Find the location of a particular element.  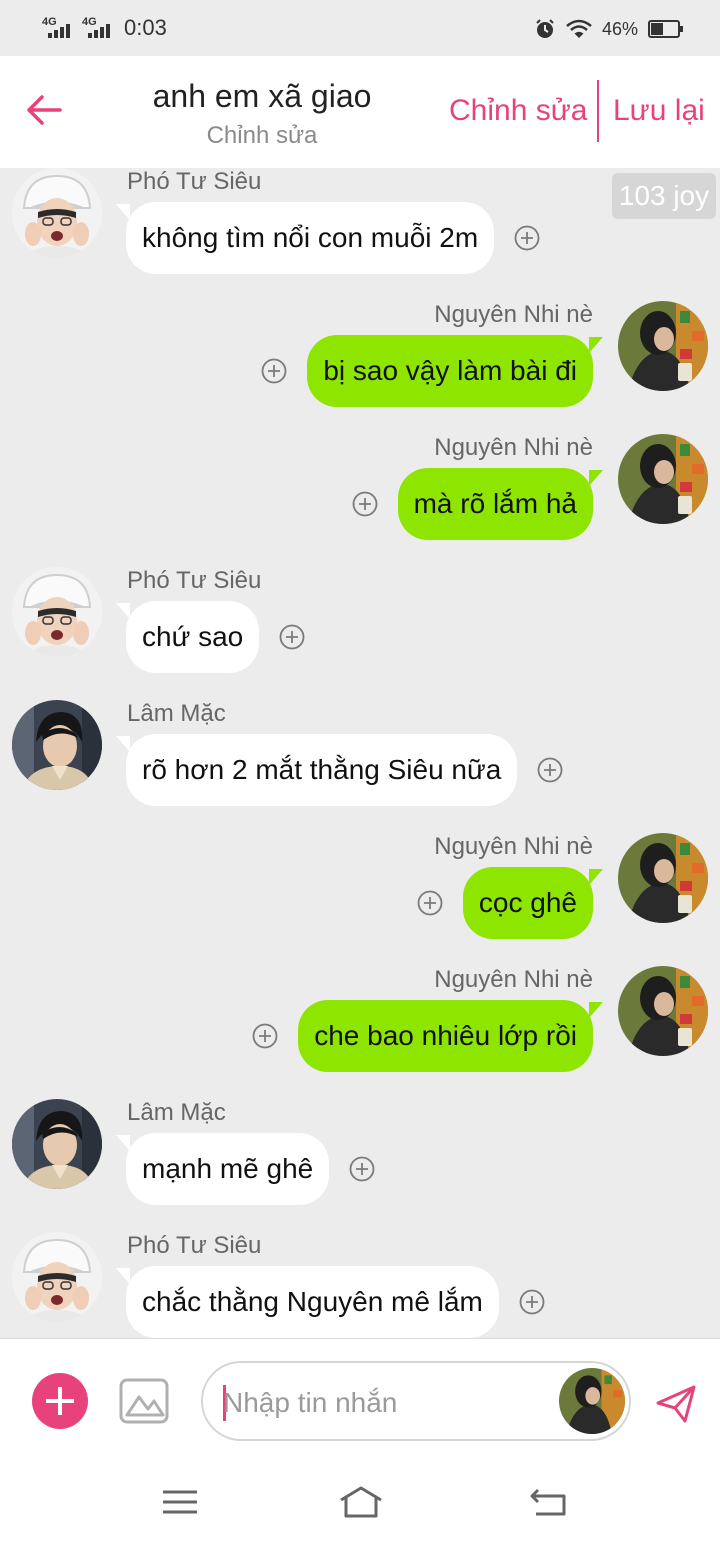

clock: 0:03 is located at coordinates (145, 27).